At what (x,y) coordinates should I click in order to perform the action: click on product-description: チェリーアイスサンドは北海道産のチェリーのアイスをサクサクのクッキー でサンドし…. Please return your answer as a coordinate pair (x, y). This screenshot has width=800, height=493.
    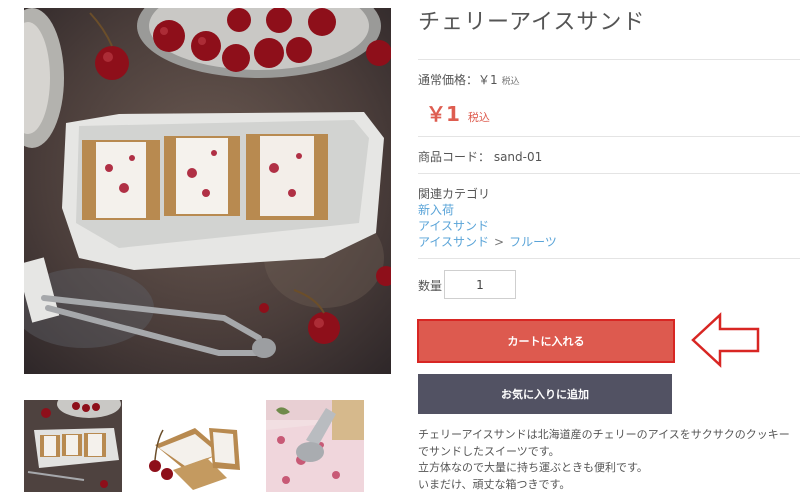
    Looking at the image, I should click on (609, 460).